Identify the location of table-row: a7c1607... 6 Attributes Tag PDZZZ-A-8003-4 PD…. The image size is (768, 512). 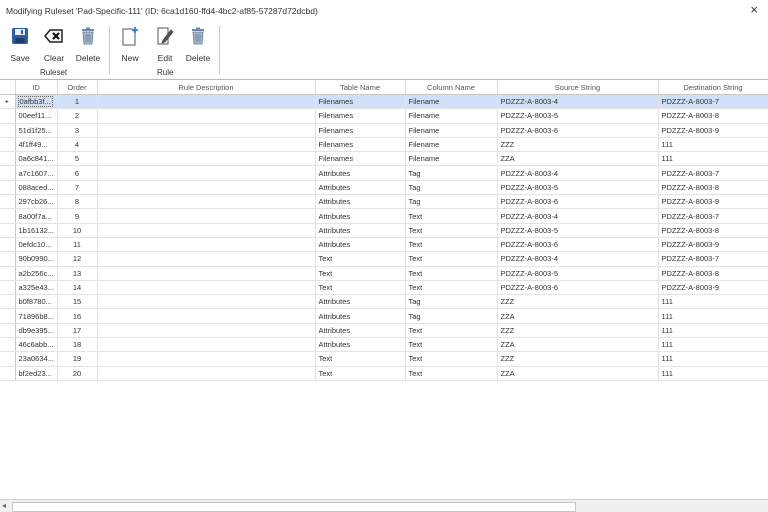
(384, 173).